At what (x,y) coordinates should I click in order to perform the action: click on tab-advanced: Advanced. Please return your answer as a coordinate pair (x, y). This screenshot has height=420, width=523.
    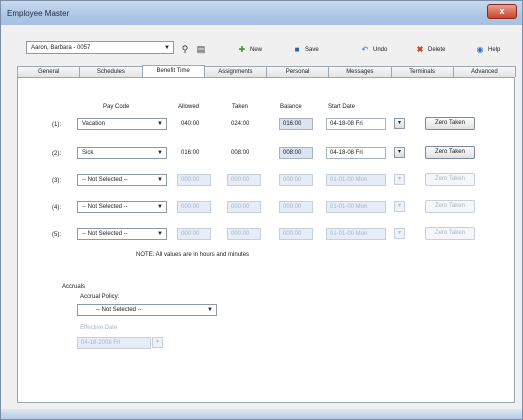
    Looking at the image, I should click on (484, 71).